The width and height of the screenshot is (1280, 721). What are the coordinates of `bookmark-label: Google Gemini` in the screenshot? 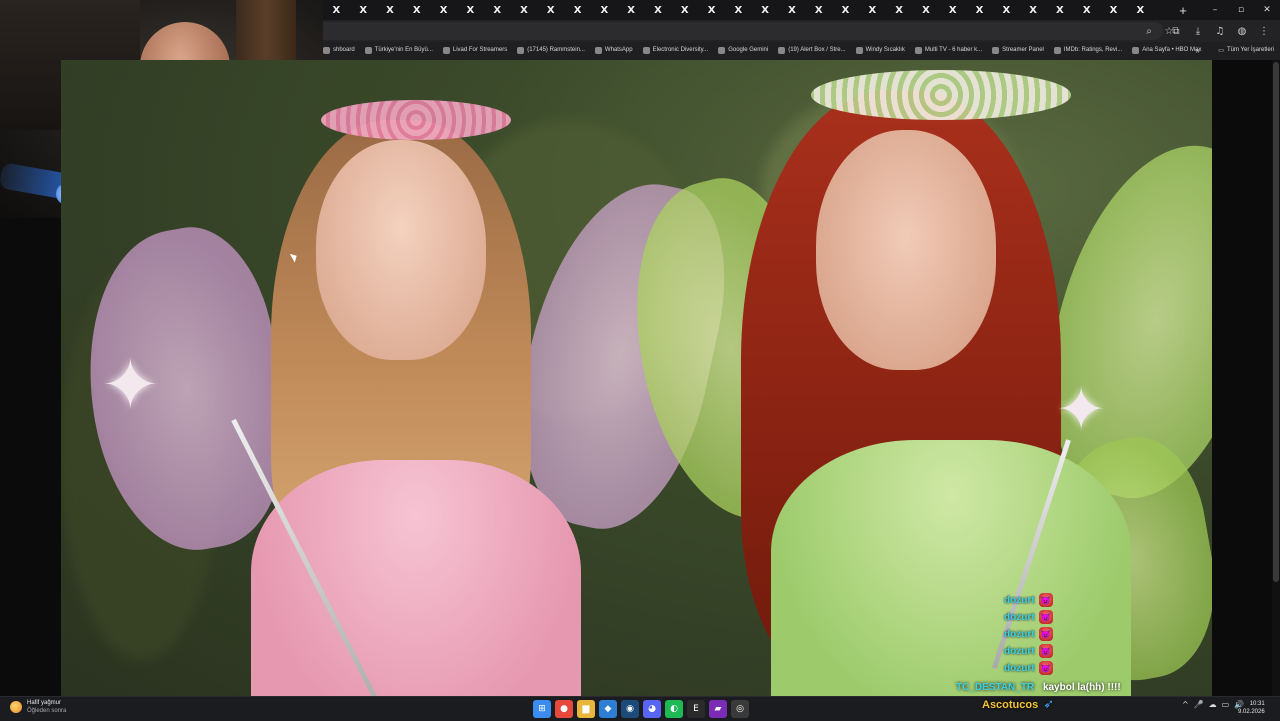 It's located at (748, 50).